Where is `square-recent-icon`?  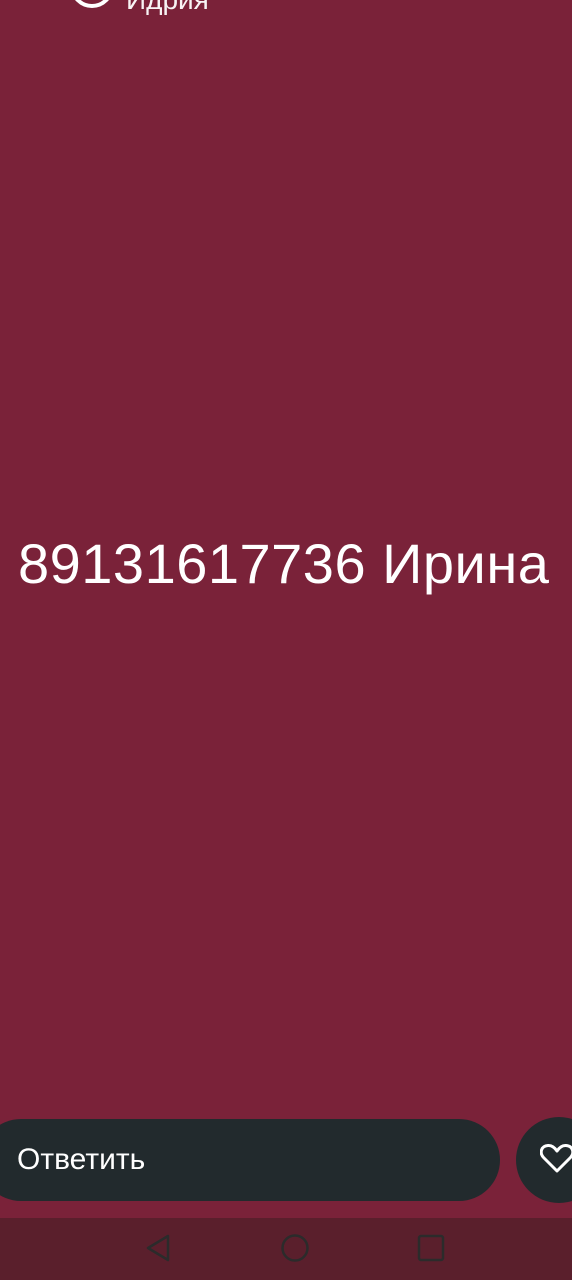
square-recent-icon is located at coordinates (431, 1250).